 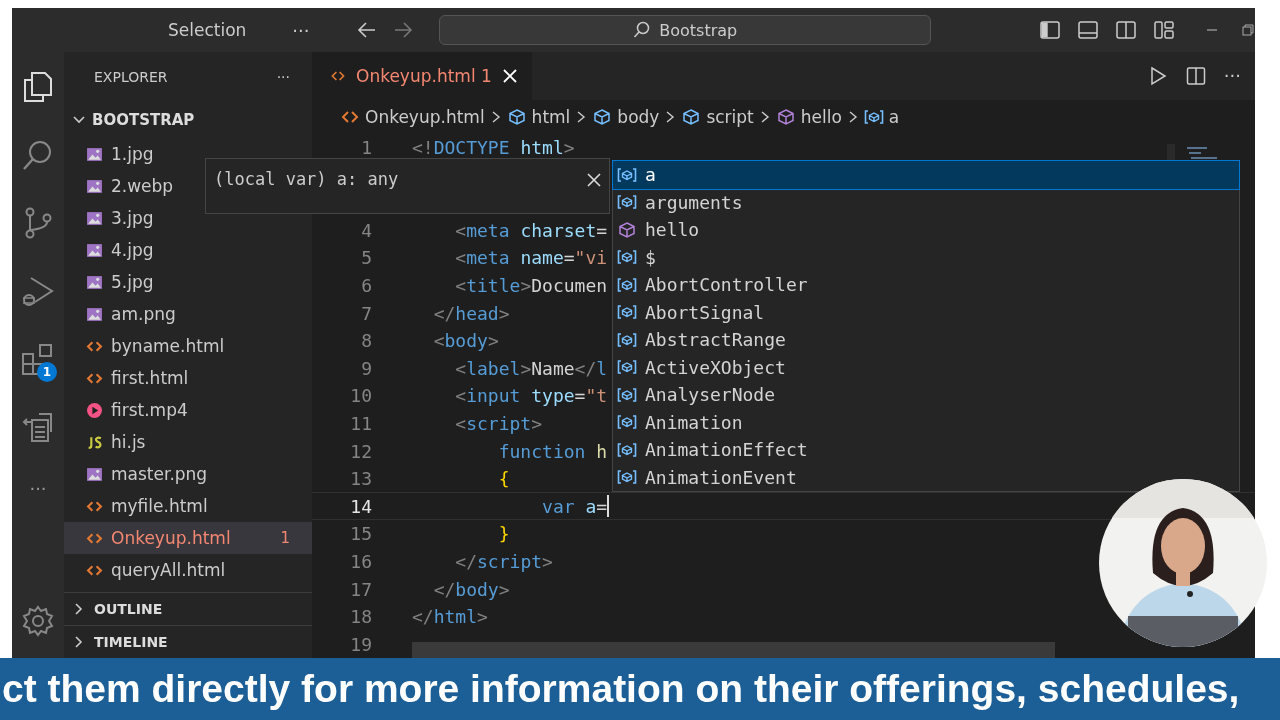 What do you see at coordinates (188, 538) in the screenshot?
I see `file-item: Onkeyup.html 1` at bounding box center [188, 538].